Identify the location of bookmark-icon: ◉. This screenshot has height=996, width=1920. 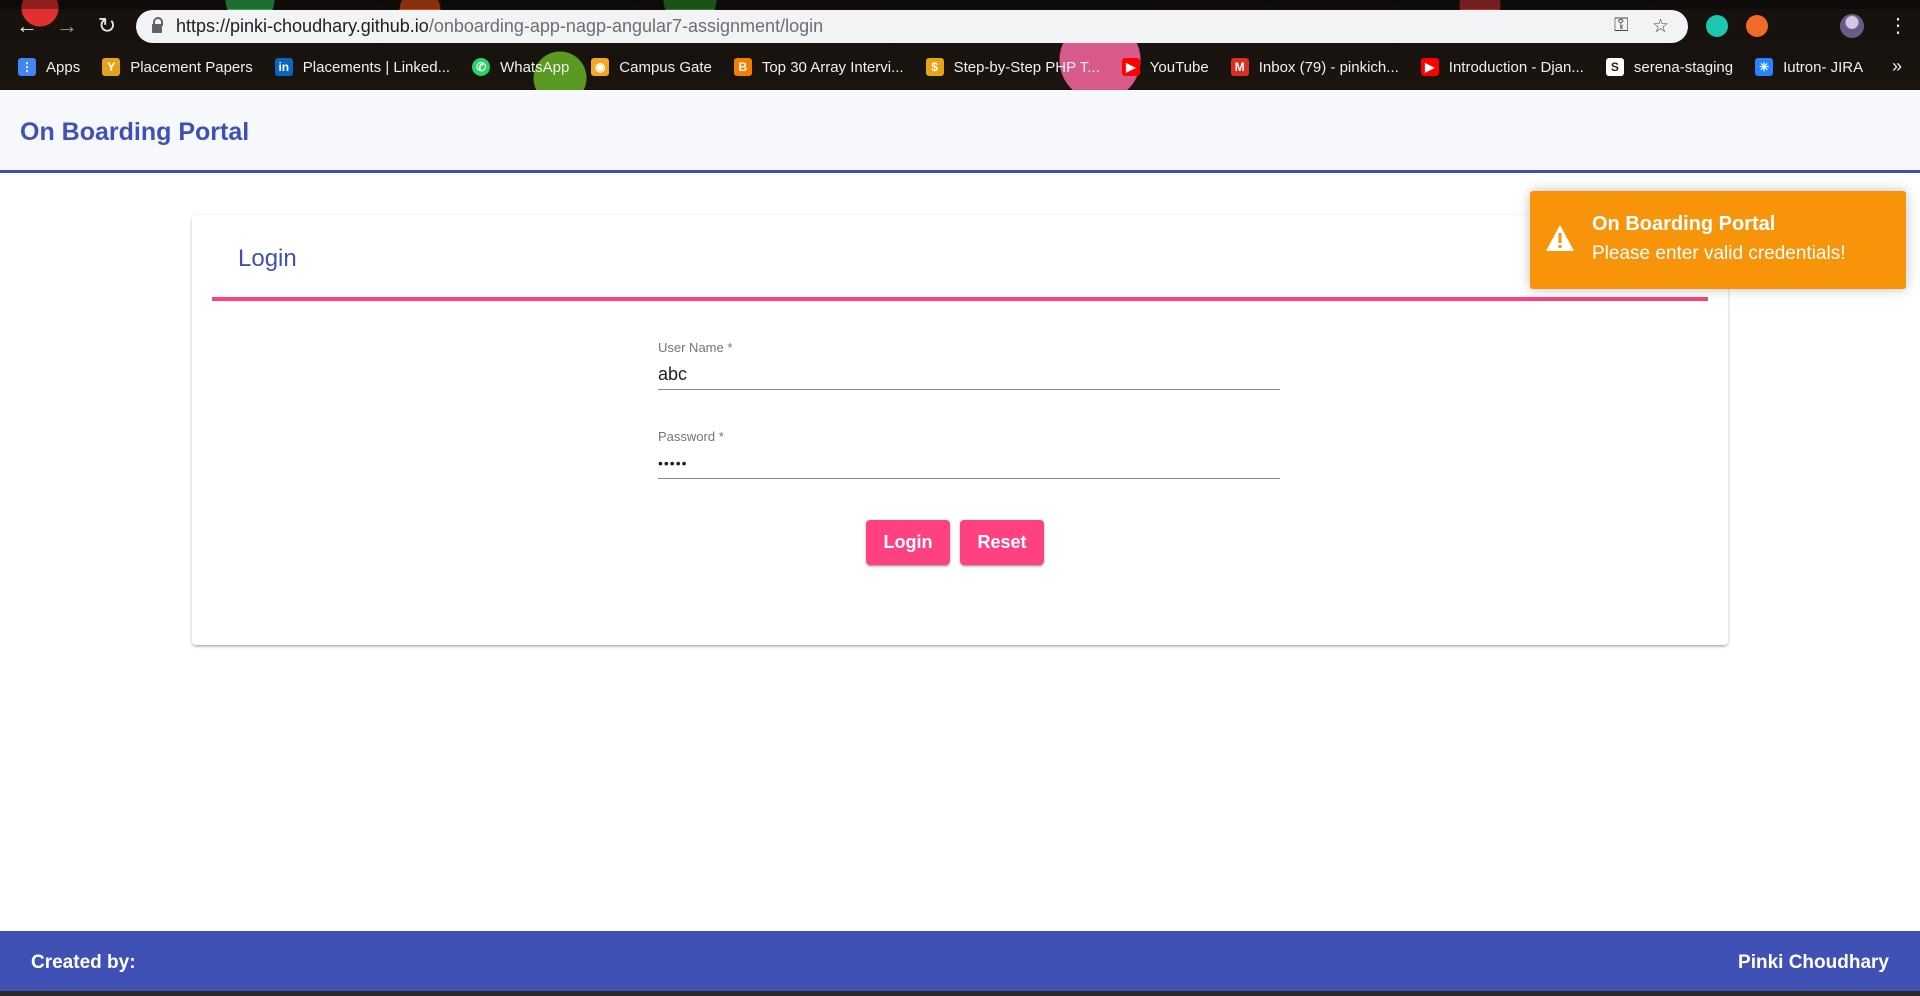
(600, 67).